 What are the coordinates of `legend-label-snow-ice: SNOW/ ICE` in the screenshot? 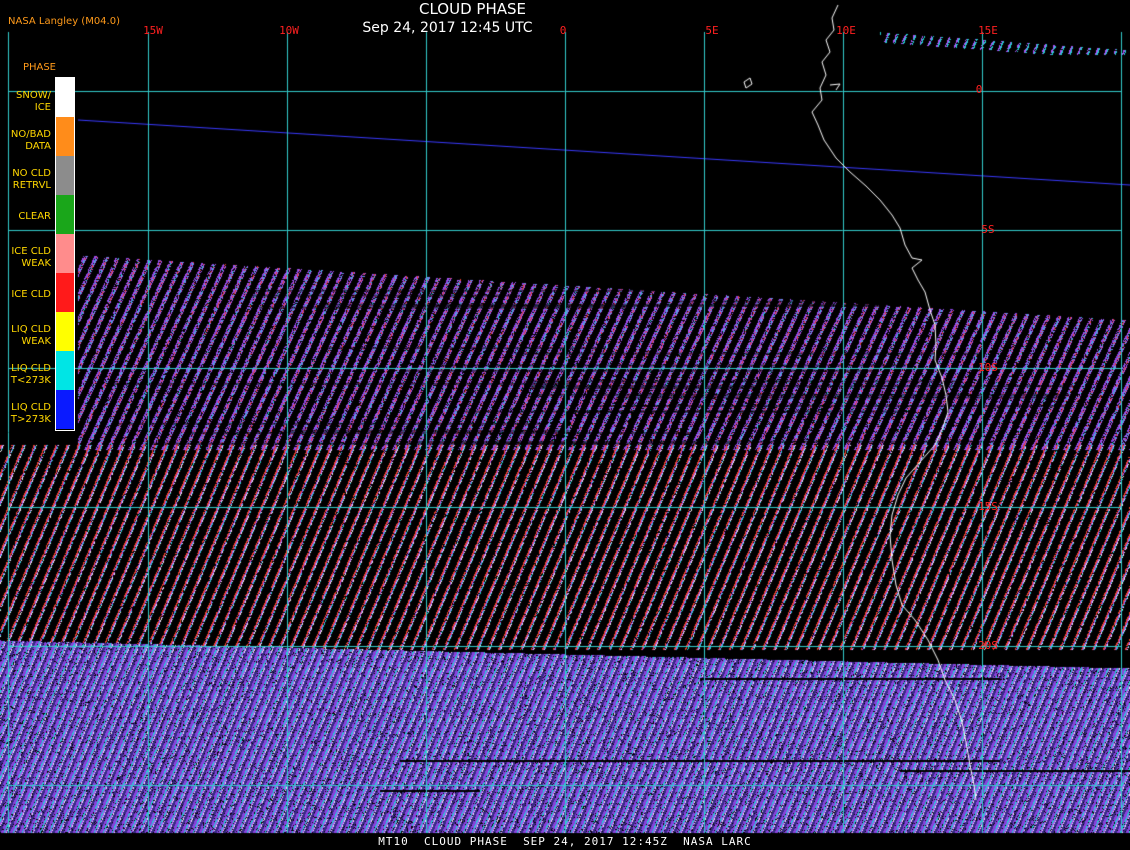 It's located at (25, 102).